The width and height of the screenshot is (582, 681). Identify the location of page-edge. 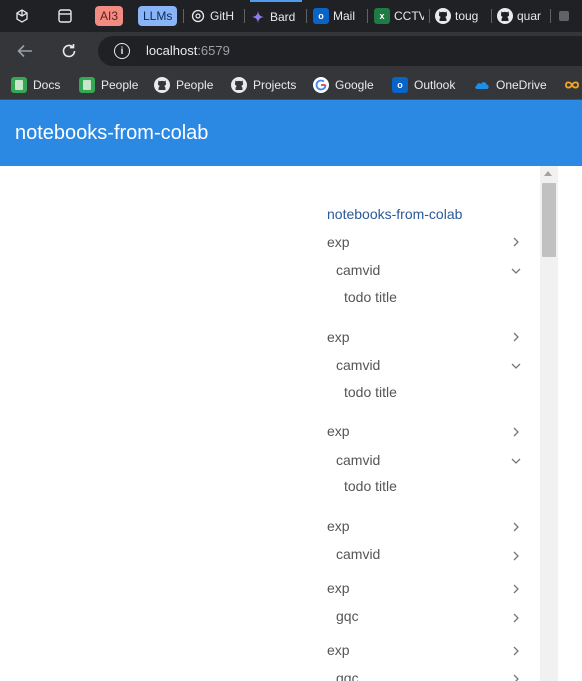
(570, 423).